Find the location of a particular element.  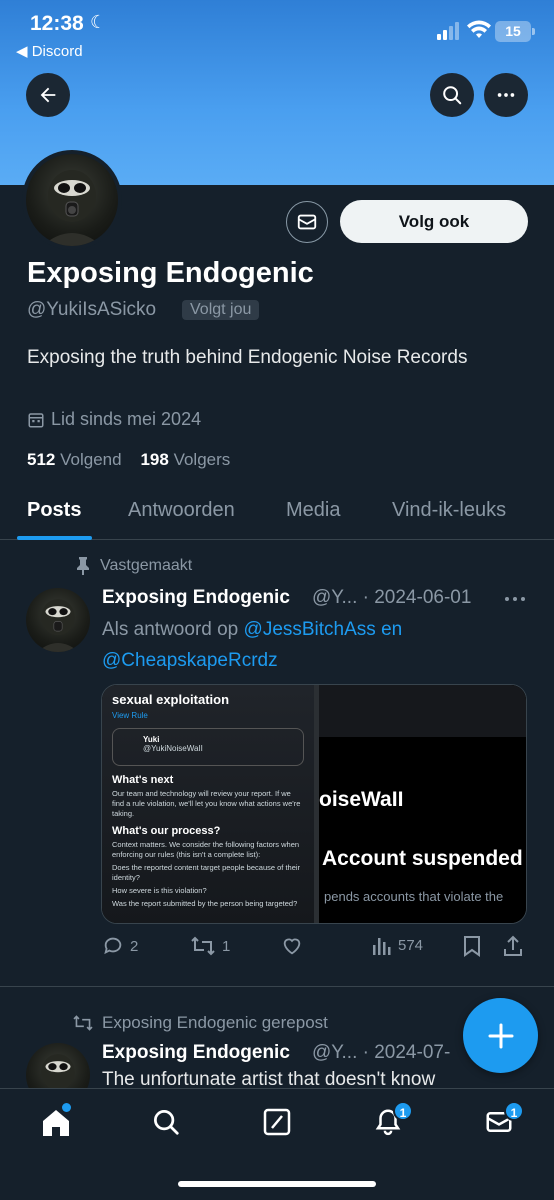

battery-indicator: 15 is located at coordinates (515, 31).